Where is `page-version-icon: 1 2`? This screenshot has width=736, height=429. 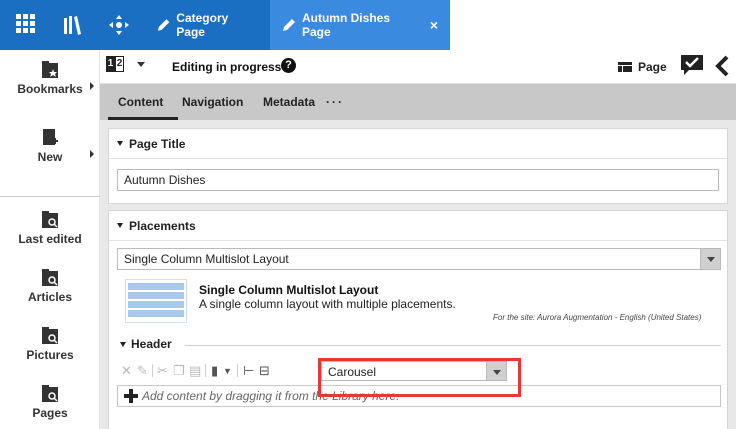 page-version-icon: 1 2 is located at coordinates (115, 65).